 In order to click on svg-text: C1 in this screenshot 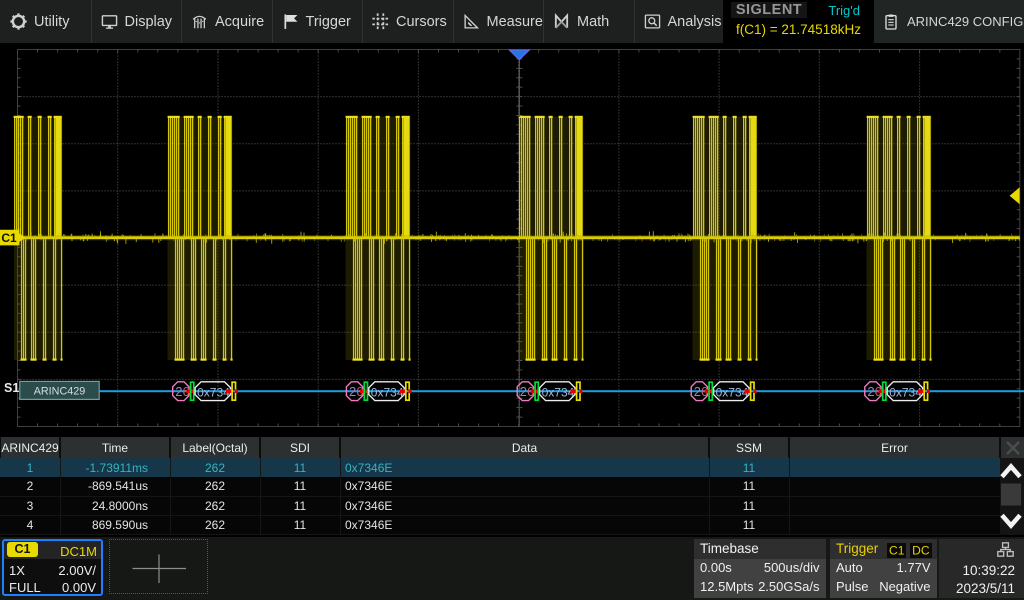, I will do `click(9, 238)`.